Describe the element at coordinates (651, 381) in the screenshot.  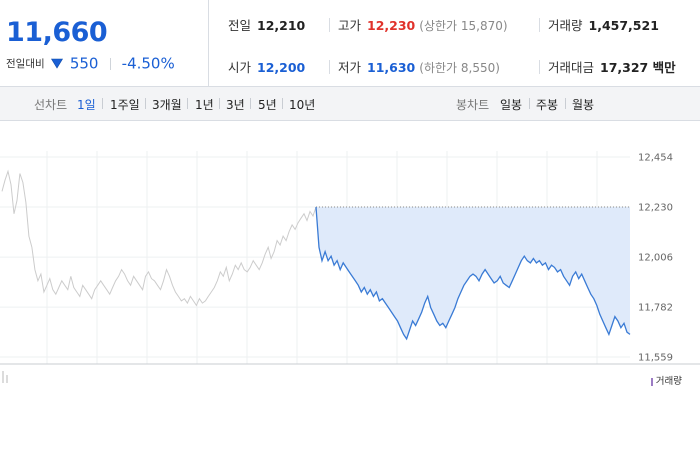
I see `volume-swatch` at that location.